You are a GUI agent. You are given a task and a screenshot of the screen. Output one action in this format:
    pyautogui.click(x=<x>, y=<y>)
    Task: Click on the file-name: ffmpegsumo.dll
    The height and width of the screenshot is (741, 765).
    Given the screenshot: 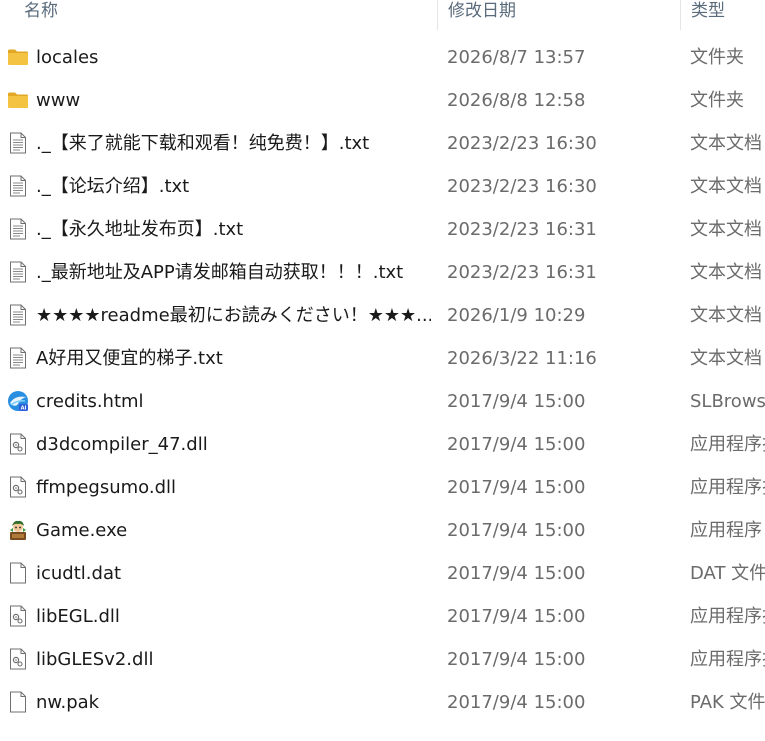 What is the action you would take?
    pyautogui.click(x=106, y=487)
    